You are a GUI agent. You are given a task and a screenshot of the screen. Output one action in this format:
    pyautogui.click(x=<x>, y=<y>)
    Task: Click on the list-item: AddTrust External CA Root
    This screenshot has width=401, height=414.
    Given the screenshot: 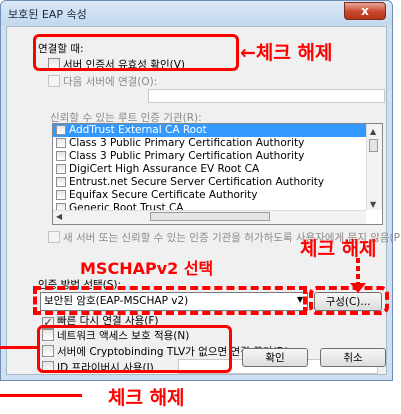 What is the action you would take?
    pyautogui.click(x=217, y=130)
    